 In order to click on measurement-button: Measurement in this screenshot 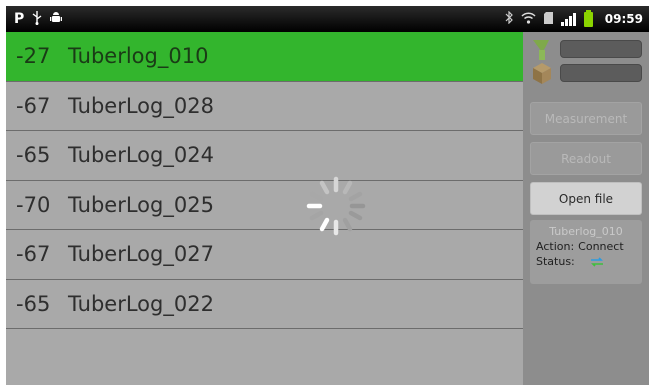, I will do `click(586, 118)`.